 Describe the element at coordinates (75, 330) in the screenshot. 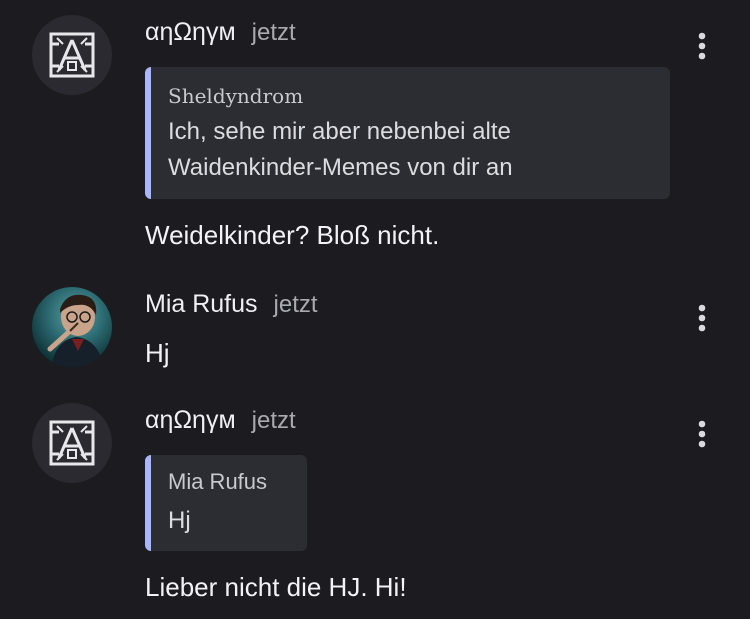

I see `profile-photo` at that location.